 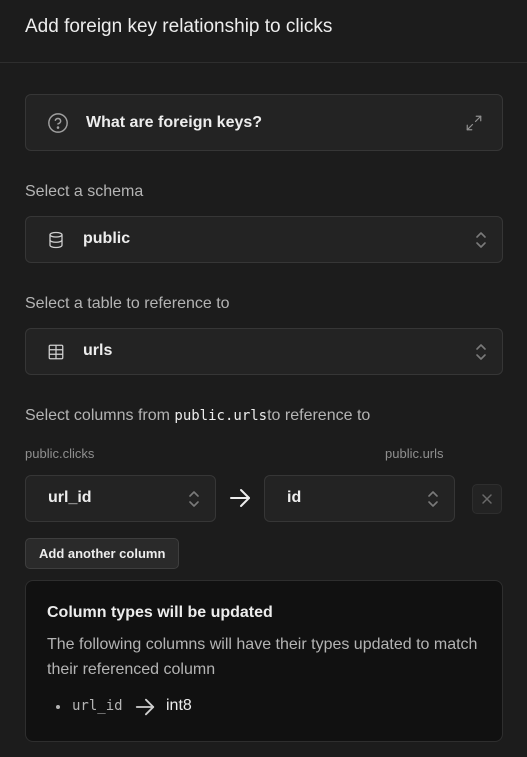 I want to click on remove-column-button, so click(x=487, y=499).